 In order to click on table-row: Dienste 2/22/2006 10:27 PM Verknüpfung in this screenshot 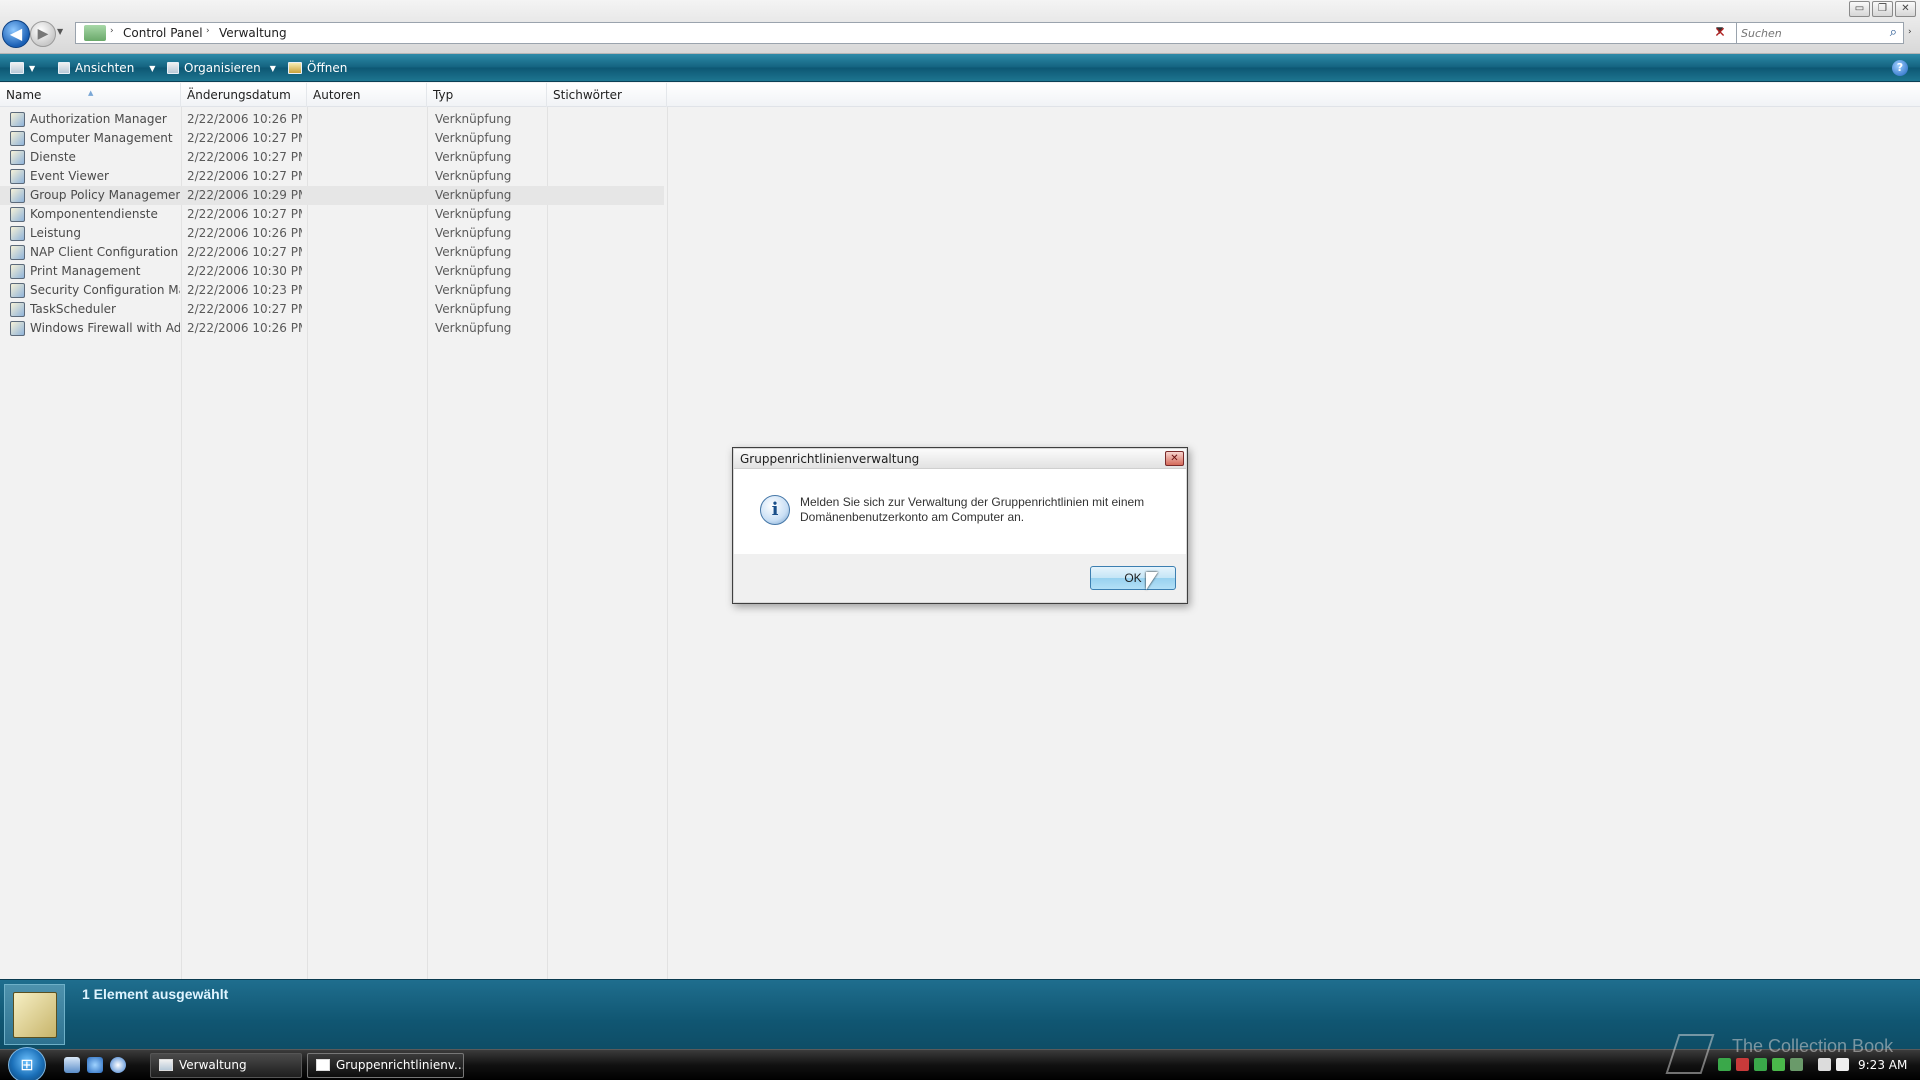, I will do `click(332, 157)`.